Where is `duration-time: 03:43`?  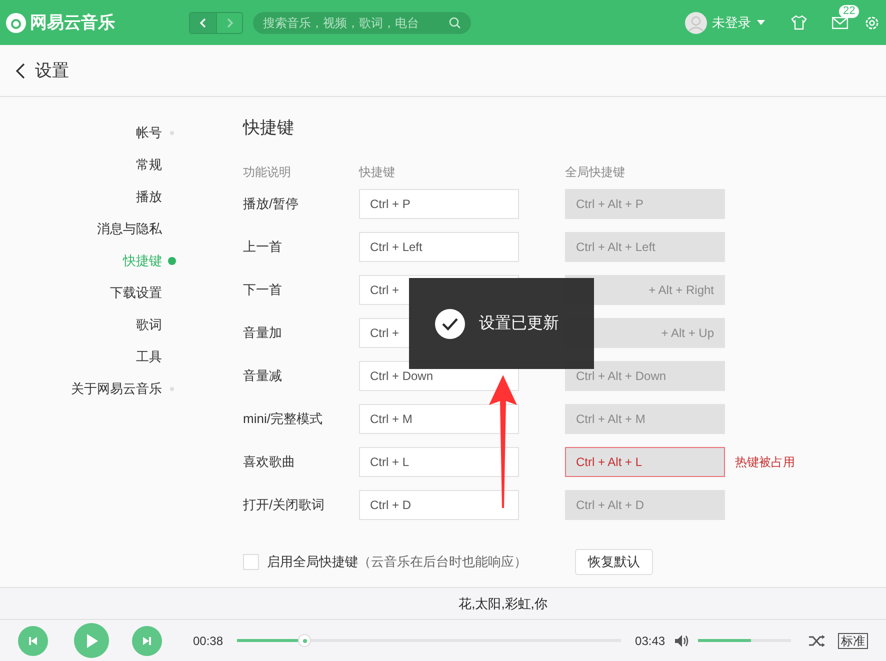
duration-time: 03:43 is located at coordinates (650, 641).